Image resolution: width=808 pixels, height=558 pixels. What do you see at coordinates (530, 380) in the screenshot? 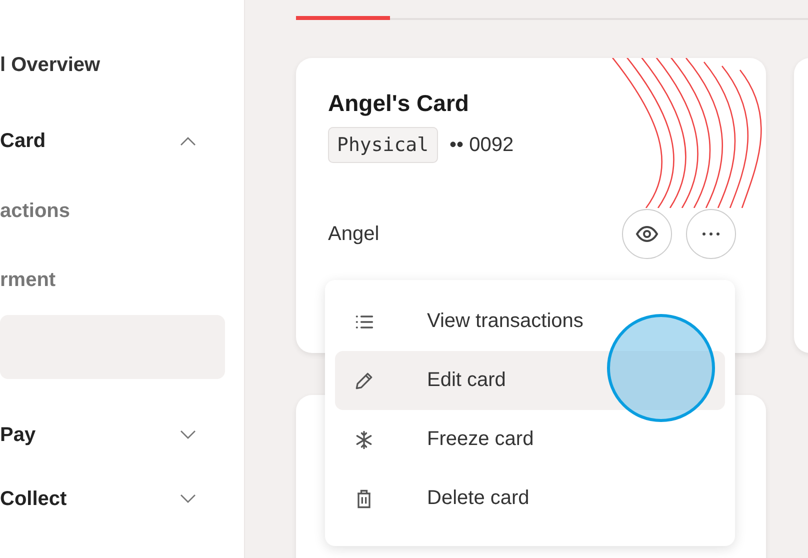
I see `menu-item: Edit card` at bounding box center [530, 380].